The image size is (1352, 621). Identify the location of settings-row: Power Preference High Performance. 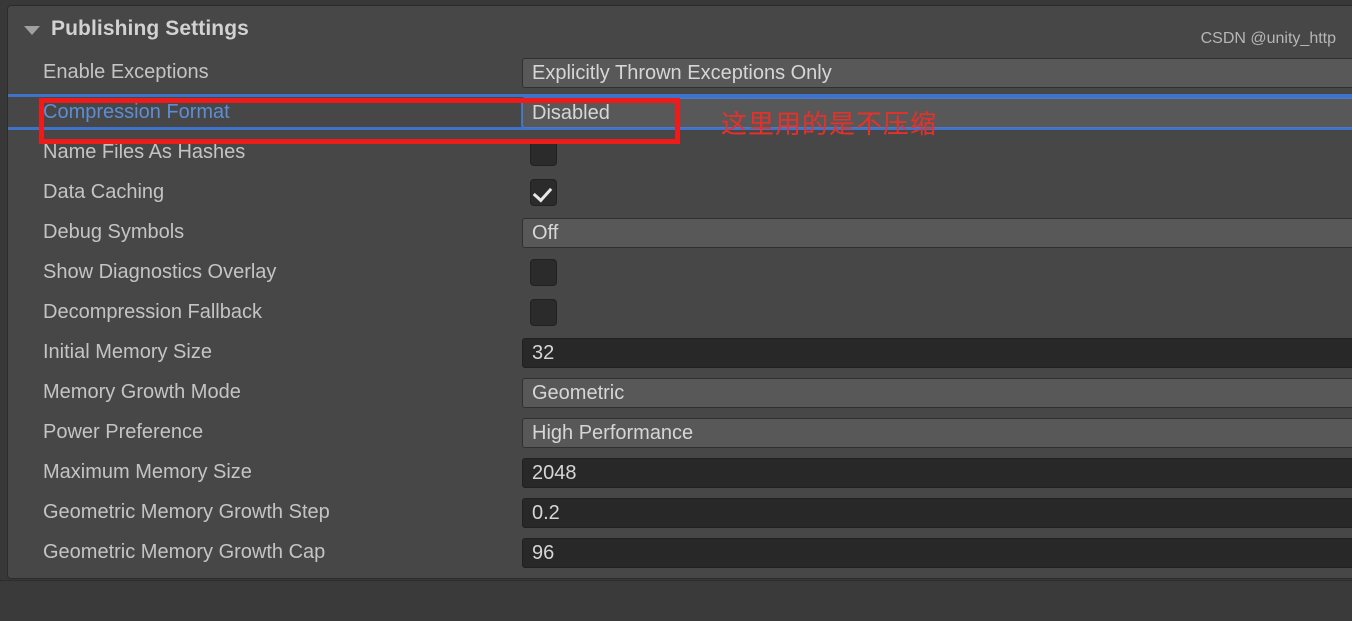
(680, 432).